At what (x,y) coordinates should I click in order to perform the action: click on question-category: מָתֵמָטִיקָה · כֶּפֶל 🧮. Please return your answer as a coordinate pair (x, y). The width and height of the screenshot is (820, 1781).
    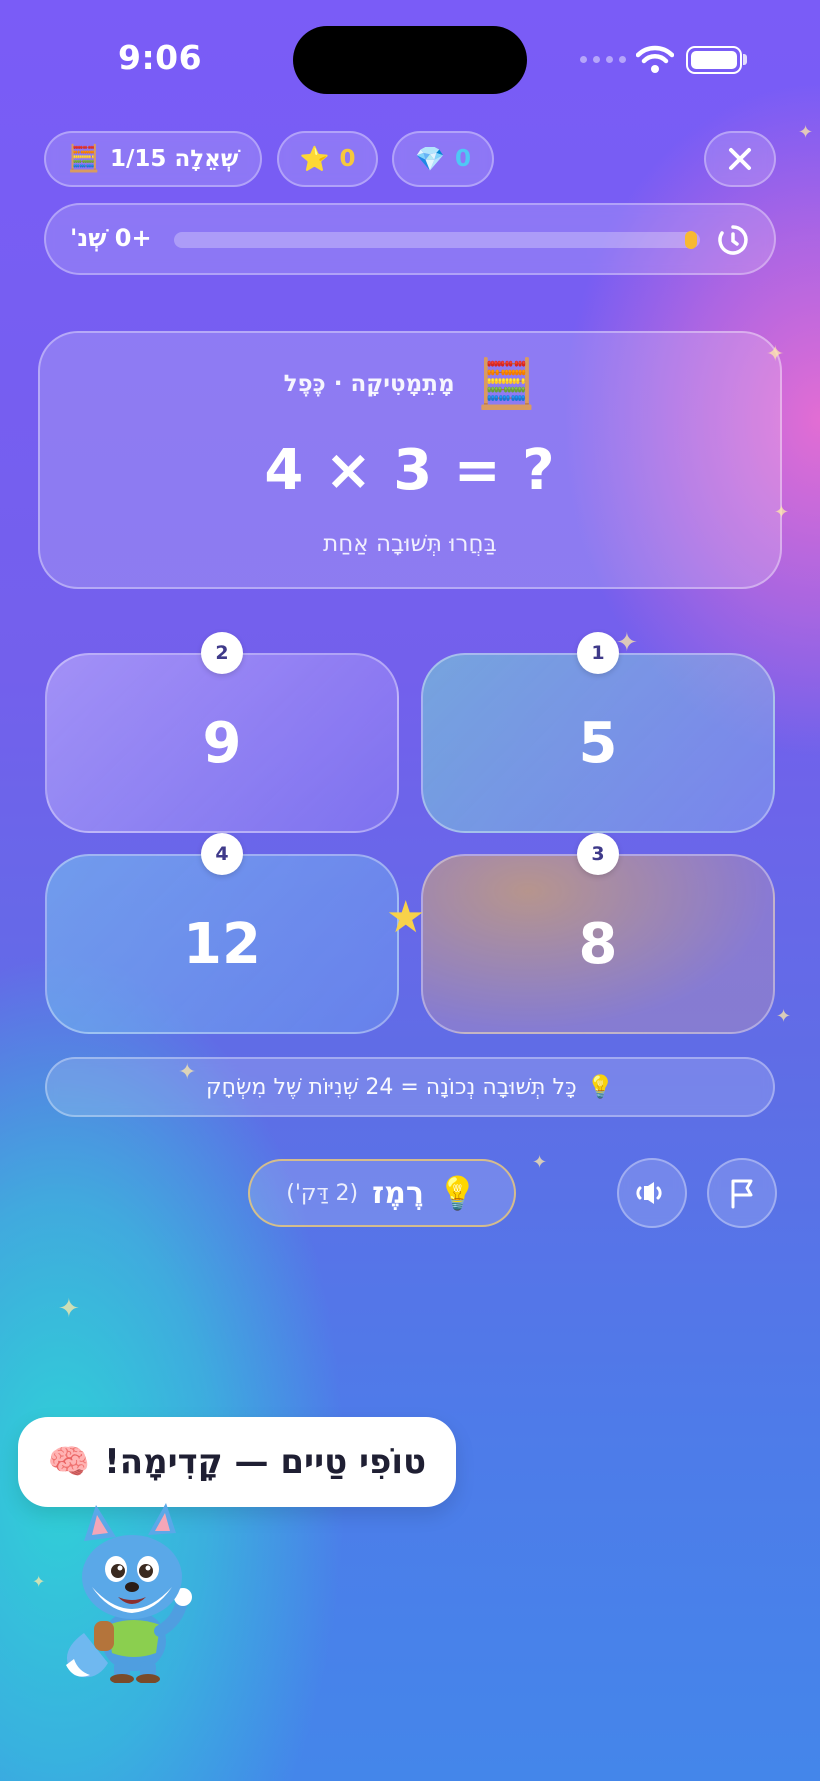
    Looking at the image, I should click on (410, 384).